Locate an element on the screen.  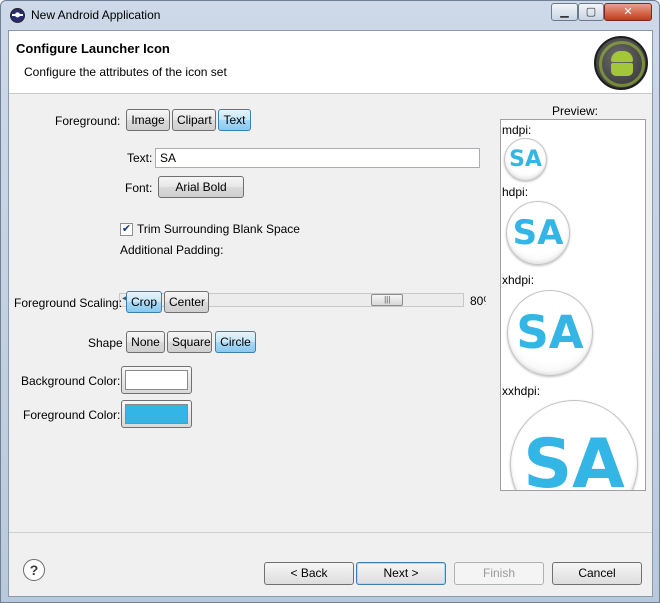
background-color-button is located at coordinates (156, 380).